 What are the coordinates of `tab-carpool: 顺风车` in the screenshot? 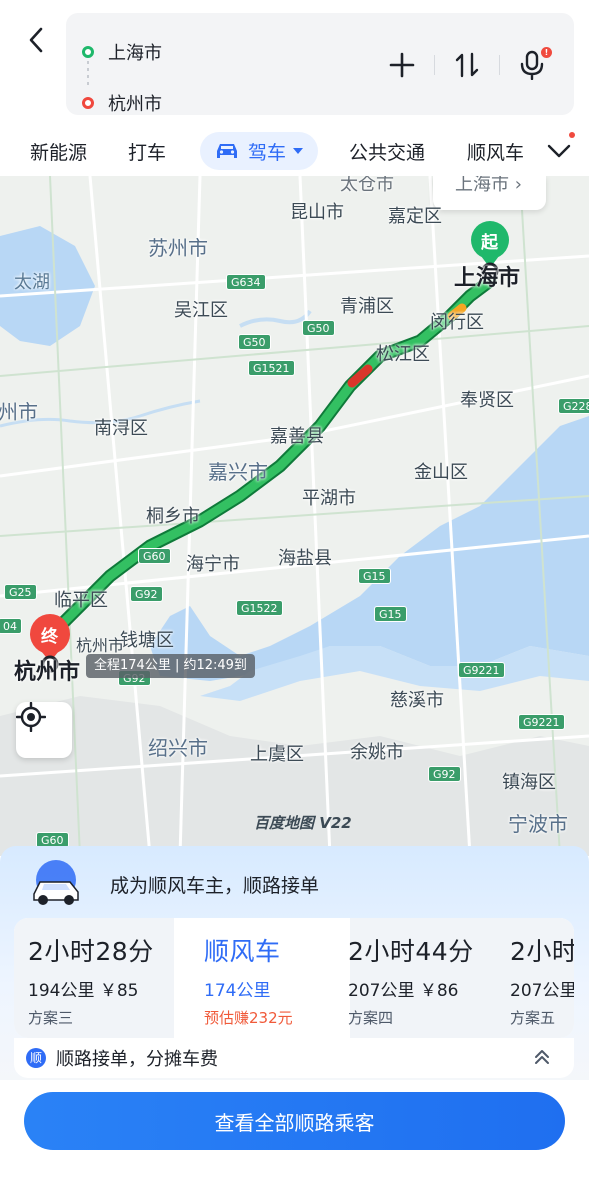 It's located at (495, 151).